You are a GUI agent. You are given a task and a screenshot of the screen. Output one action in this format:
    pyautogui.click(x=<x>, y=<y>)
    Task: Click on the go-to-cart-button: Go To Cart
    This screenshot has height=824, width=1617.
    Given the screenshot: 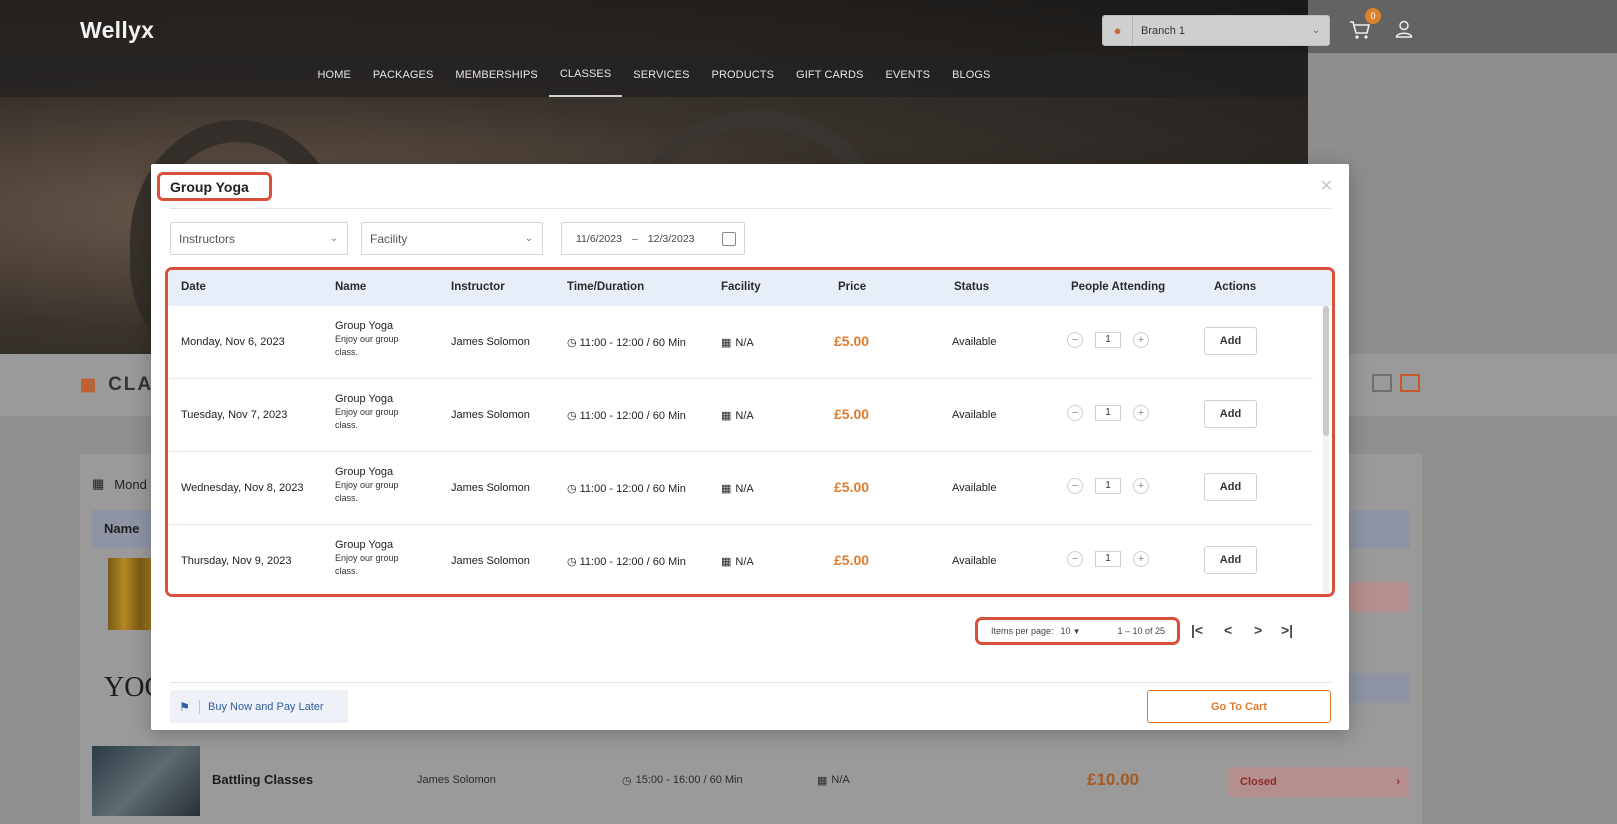 What is the action you would take?
    pyautogui.click(x=1239, y=706)
    